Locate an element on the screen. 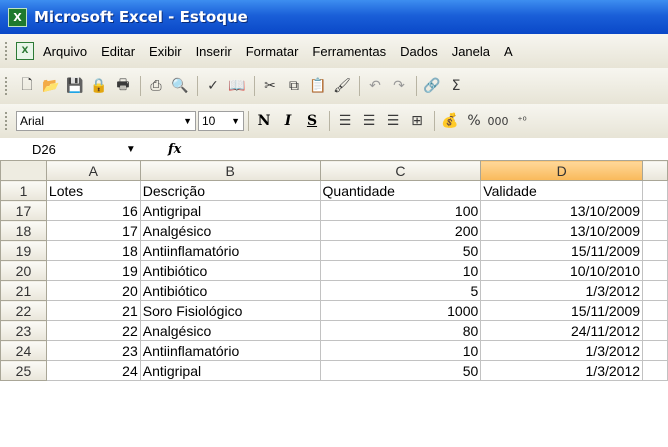 Image resolution: width=668 pixels, height=447 pixels. row-header: 1 is located at coordinates (23, 190).